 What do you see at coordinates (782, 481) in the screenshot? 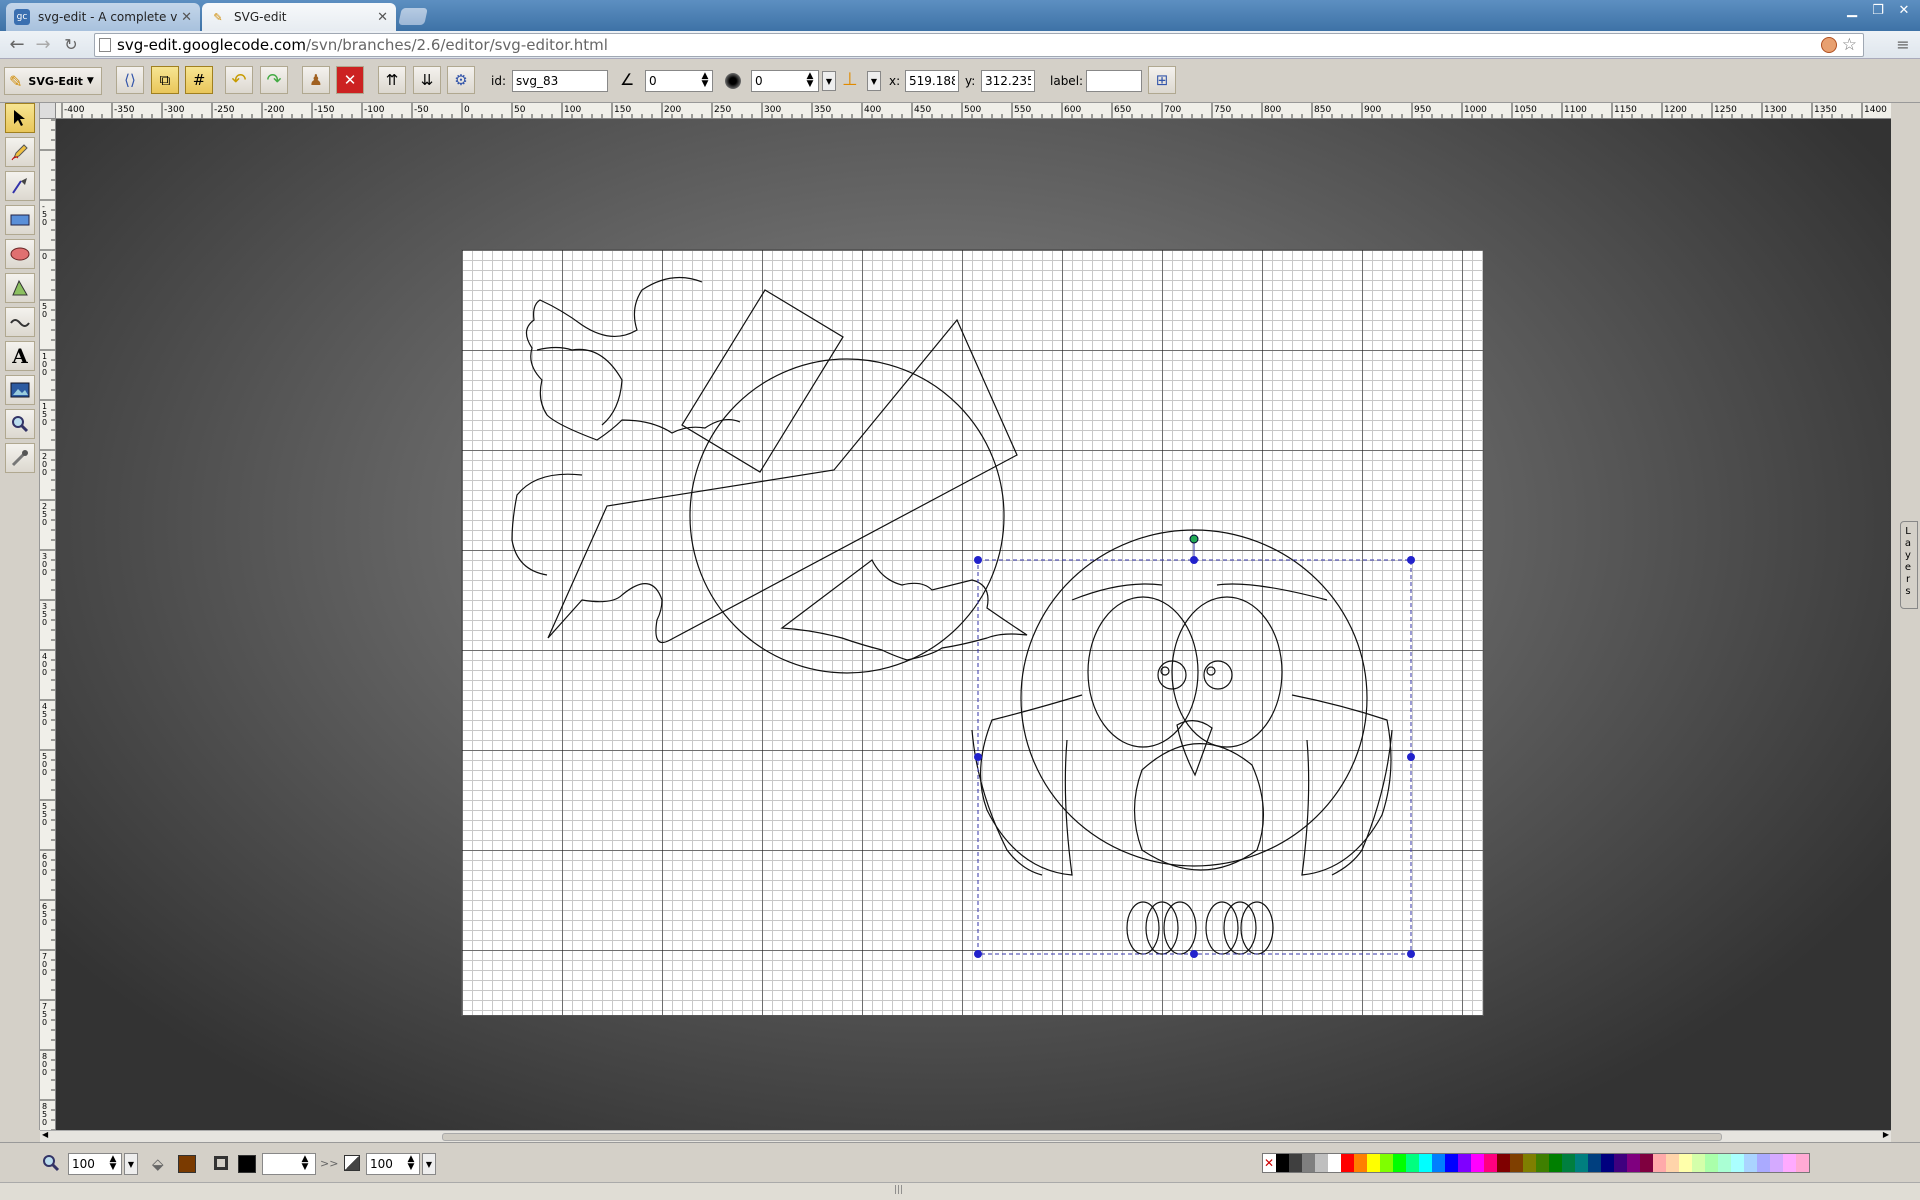
I see `polygon-shape` at bounding box center [782, 481].